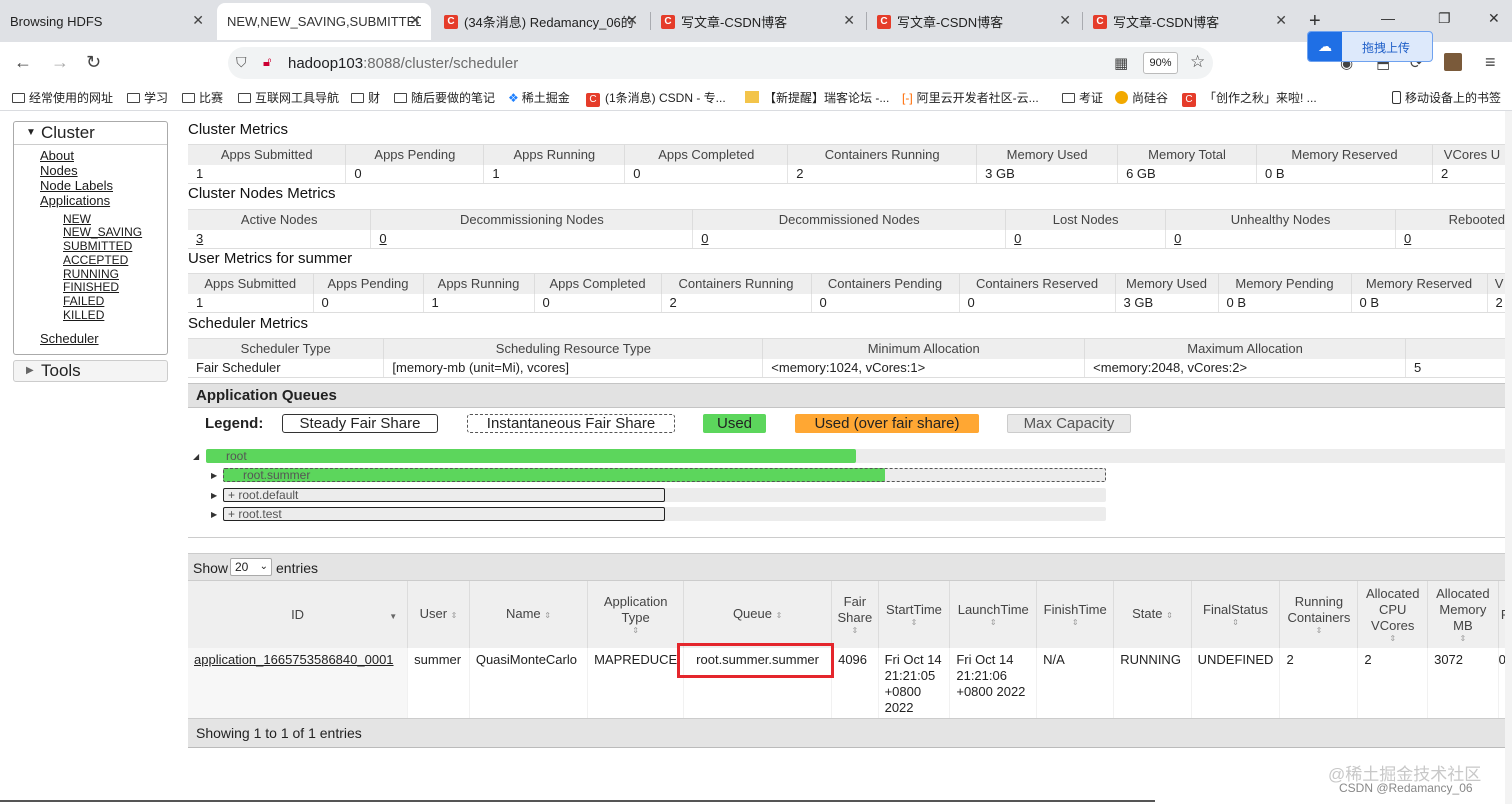 This screenshot has height=804, width=1512. I want to click on forward-icon: →, so click(60, 62).